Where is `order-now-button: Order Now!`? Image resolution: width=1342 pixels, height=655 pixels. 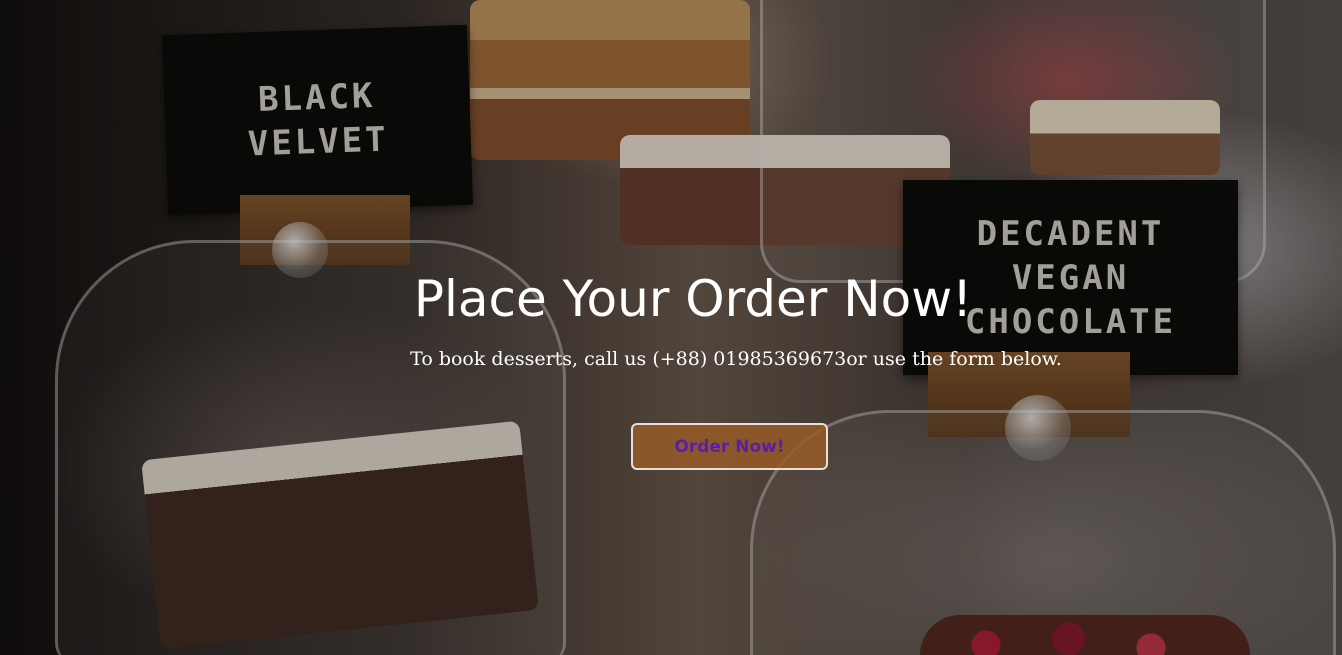 order-now-button: Order Now! is located at coordinates (729, 446).